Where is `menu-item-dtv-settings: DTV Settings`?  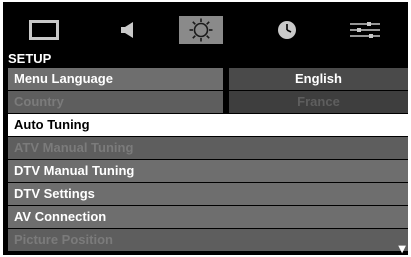
menu-item-dtv-settings: DTV Settings is located at coordinates (208, 194).